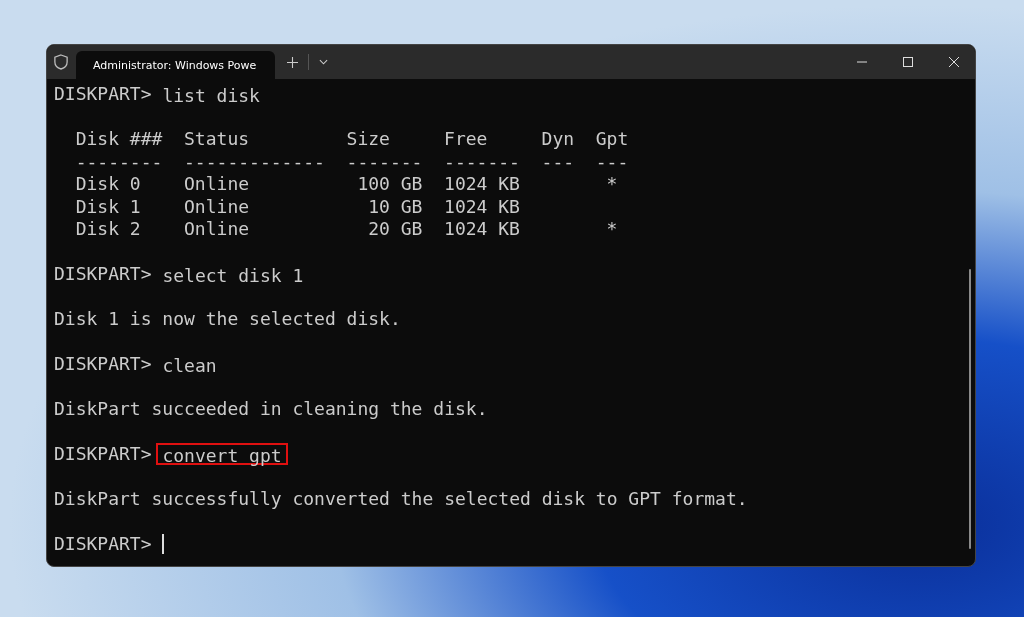  Describe the element at coordinates (228, 319) in the screenshot. I see `output-text: Disk 1 is now the selected disk.` at that location.